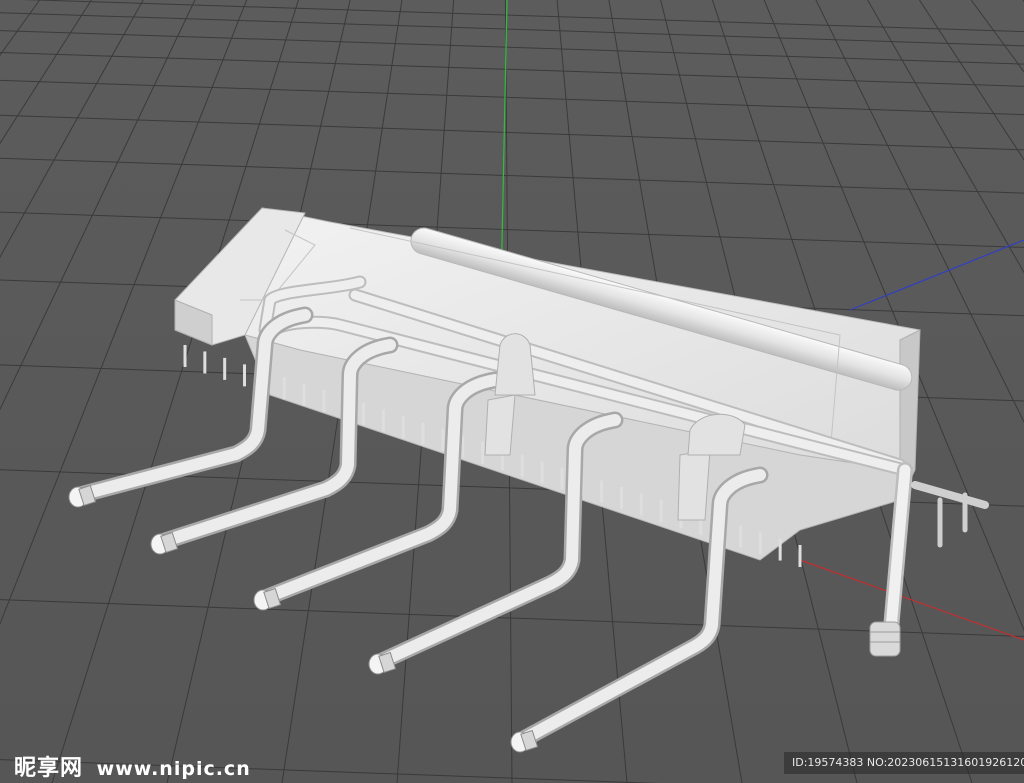 This screenshot has height=783, width=1024. What do you see at coordinates (885, 639) in the screenshot?
I see `bottom-right-fitting` at bounding box center [885, 639].